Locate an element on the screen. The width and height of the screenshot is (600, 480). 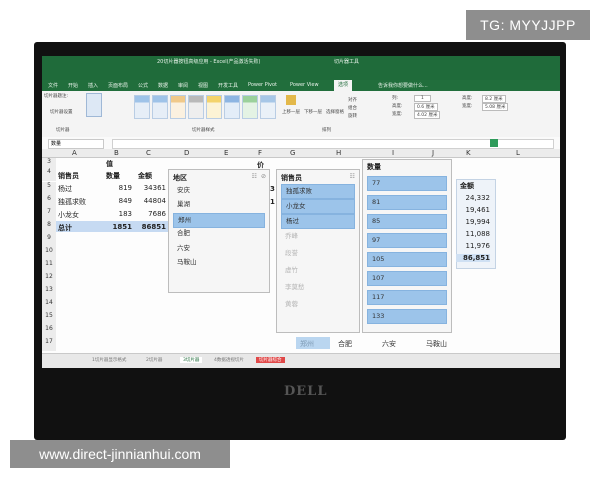
slicer-item-chaohu: 巢湖 is located at coordinates (218, 204).